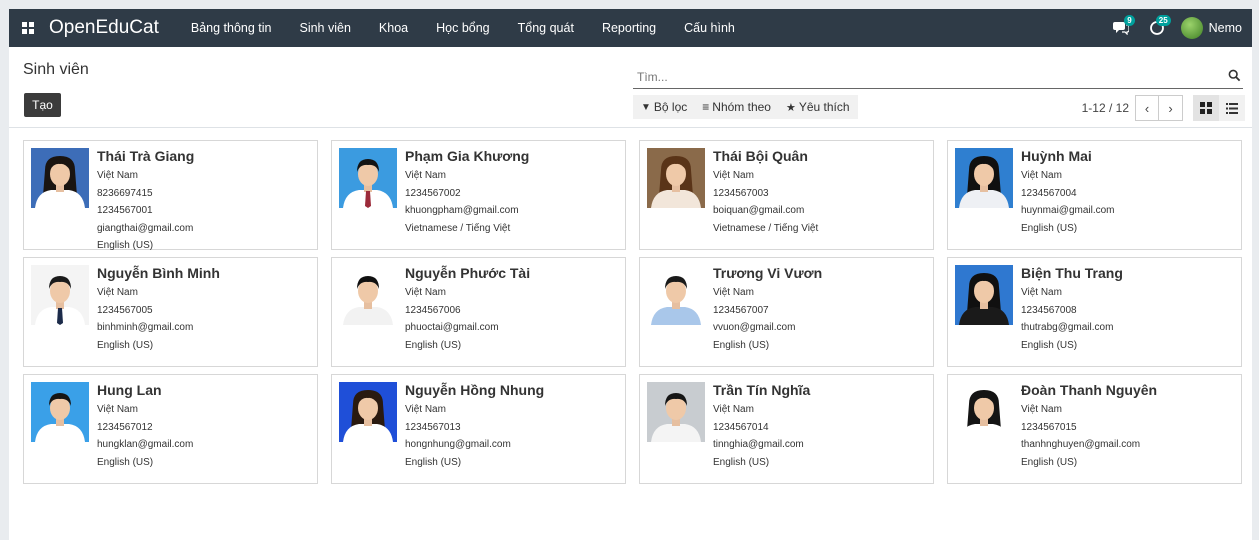 The height and width of the screenshot is (540, 1259). I want to click on list-view-button, so click(1232, 108).